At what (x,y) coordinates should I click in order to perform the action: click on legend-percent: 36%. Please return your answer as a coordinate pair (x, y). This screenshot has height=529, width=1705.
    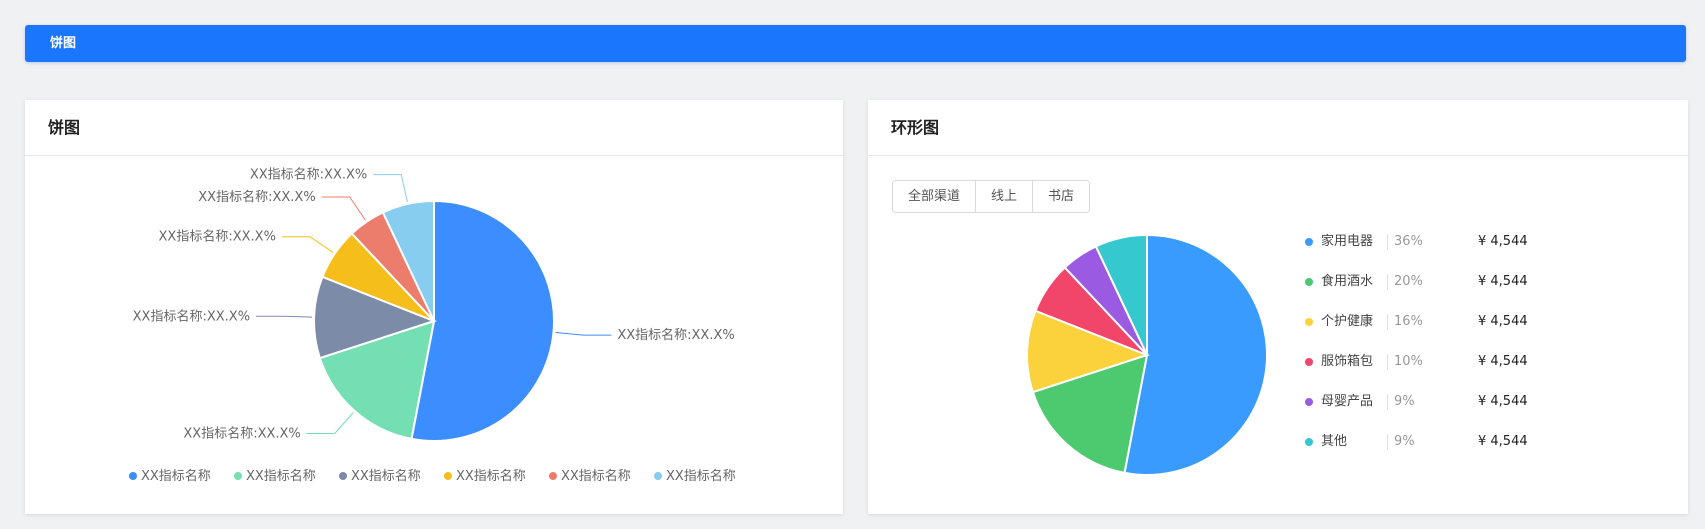
    Looking at the image, I should click on (1408, 241).